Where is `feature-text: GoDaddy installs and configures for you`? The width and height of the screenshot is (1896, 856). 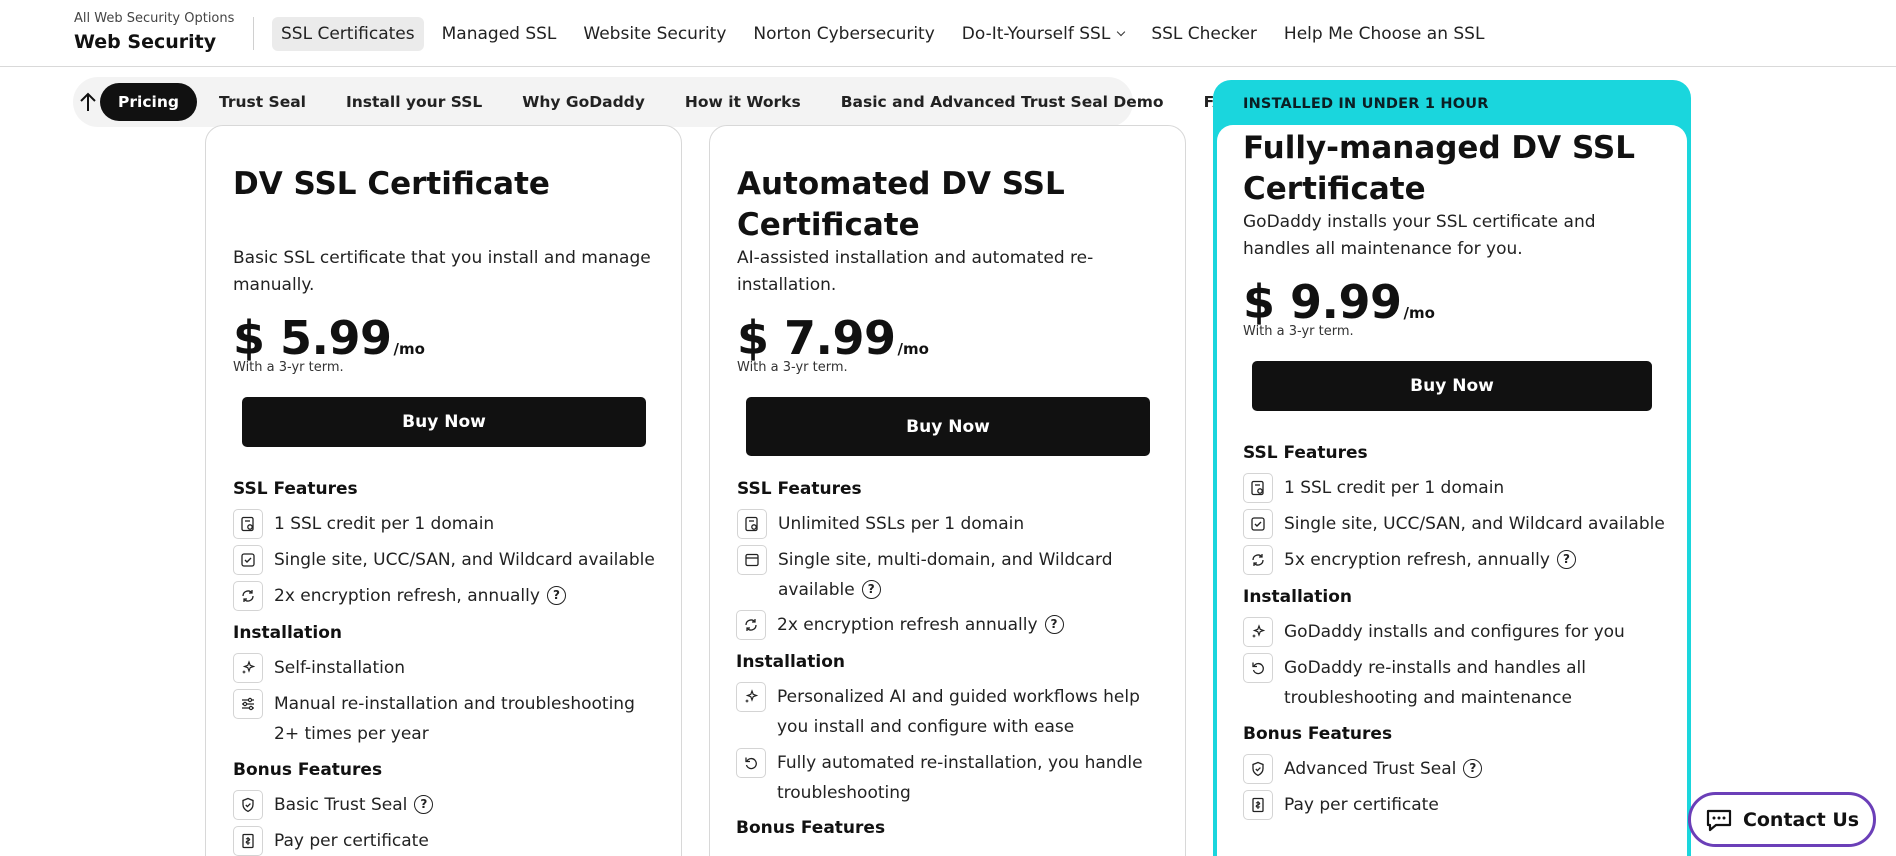 feature-text: GoDaddy installs and configures for you is located at coordinates (1454, 632).